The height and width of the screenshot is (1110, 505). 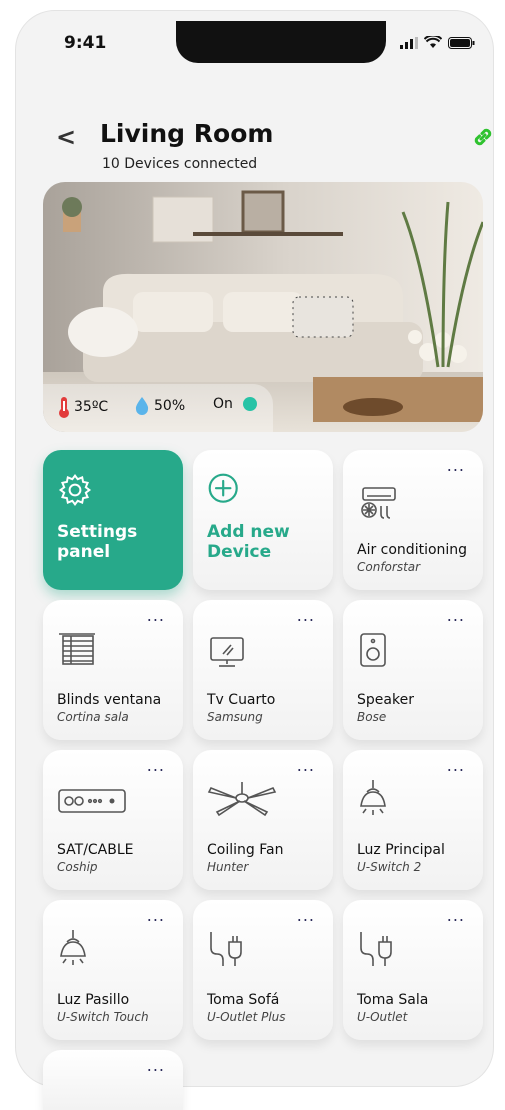 What do you see at coordinates (113, 520) in the screenshot?
I see `settings-panel-button: Settings panel` at bounding box center [113, 520].